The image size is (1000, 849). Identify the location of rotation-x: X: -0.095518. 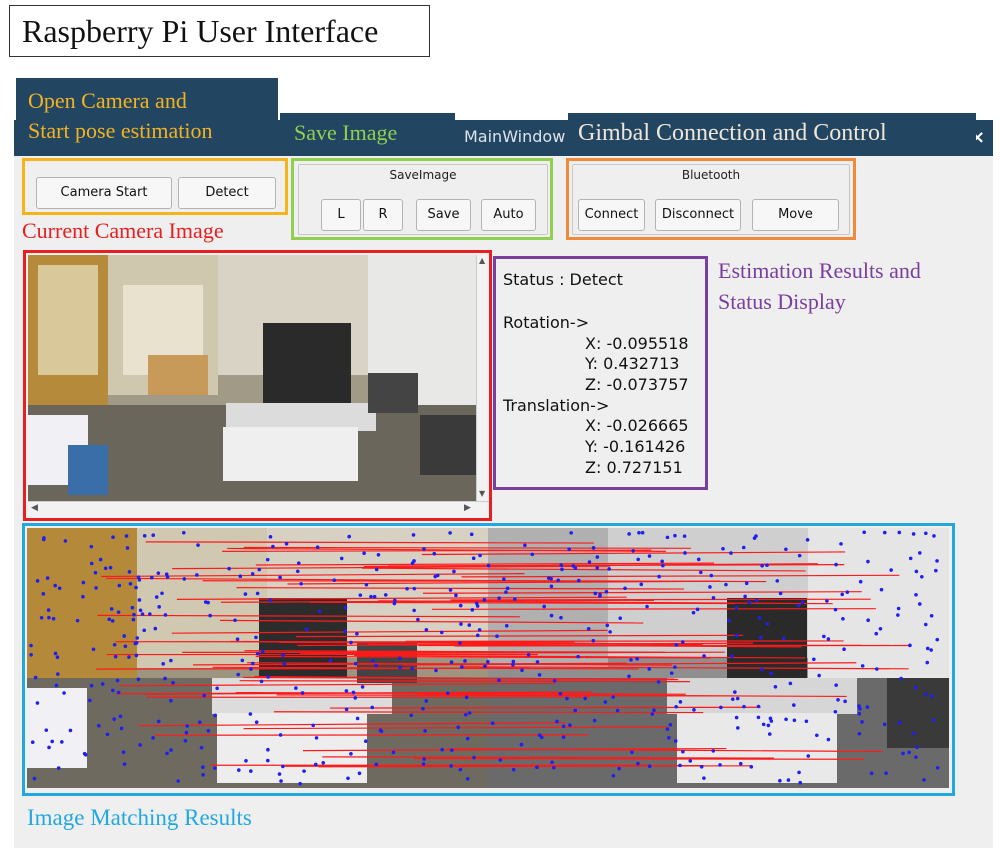
(637, 343).